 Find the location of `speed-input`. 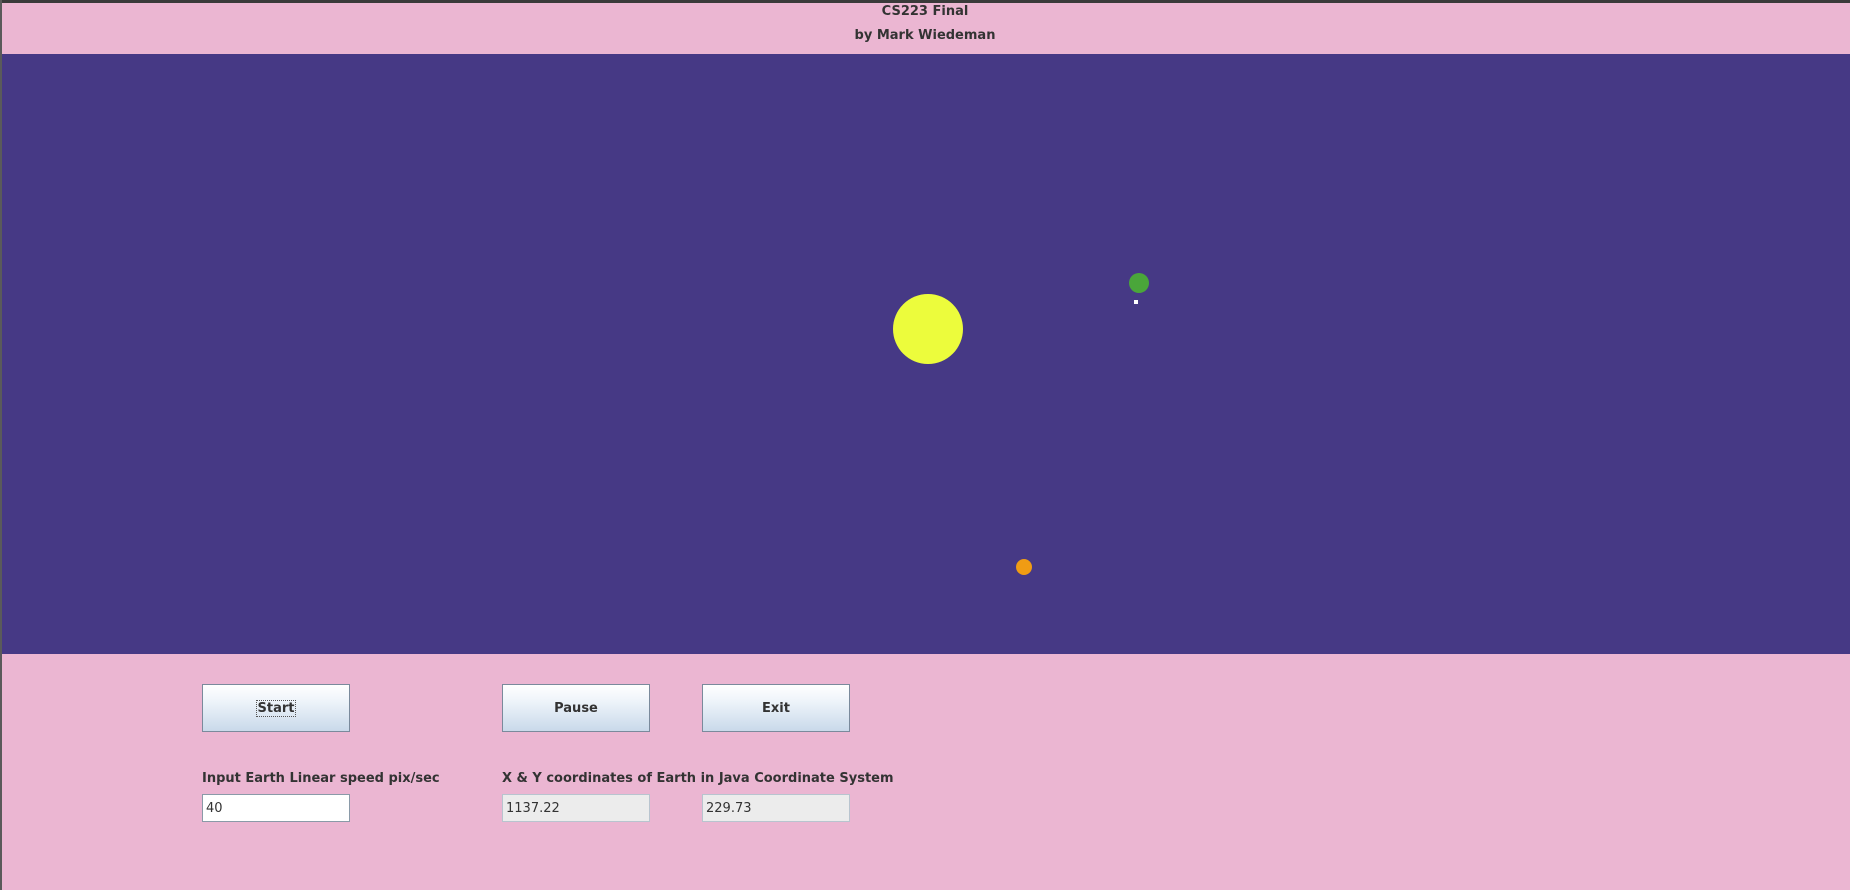

speed-input is located at coordinates (276, 808).